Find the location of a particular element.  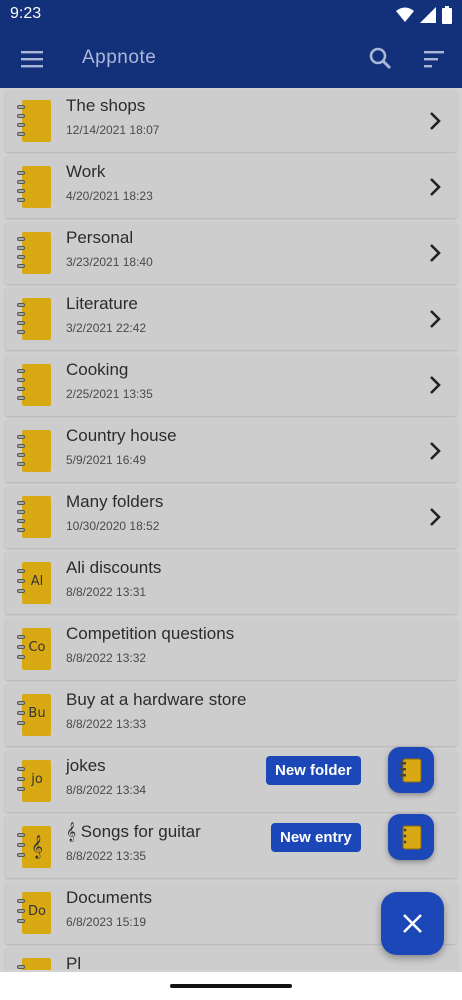

list-item: Literature 3/2/2021 22:42 is located at coordinates (231, 319).